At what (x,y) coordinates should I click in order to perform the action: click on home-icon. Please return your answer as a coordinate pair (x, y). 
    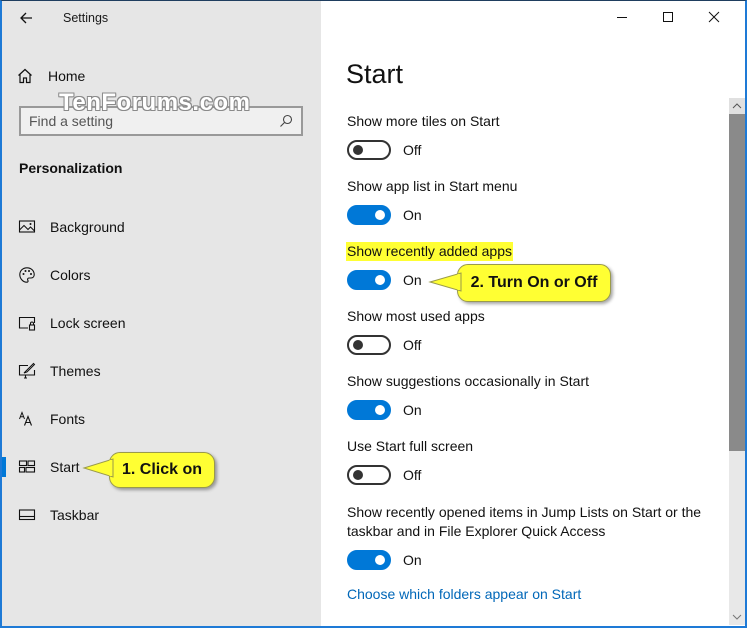
    Looking at the image, I should click on (25, 76).